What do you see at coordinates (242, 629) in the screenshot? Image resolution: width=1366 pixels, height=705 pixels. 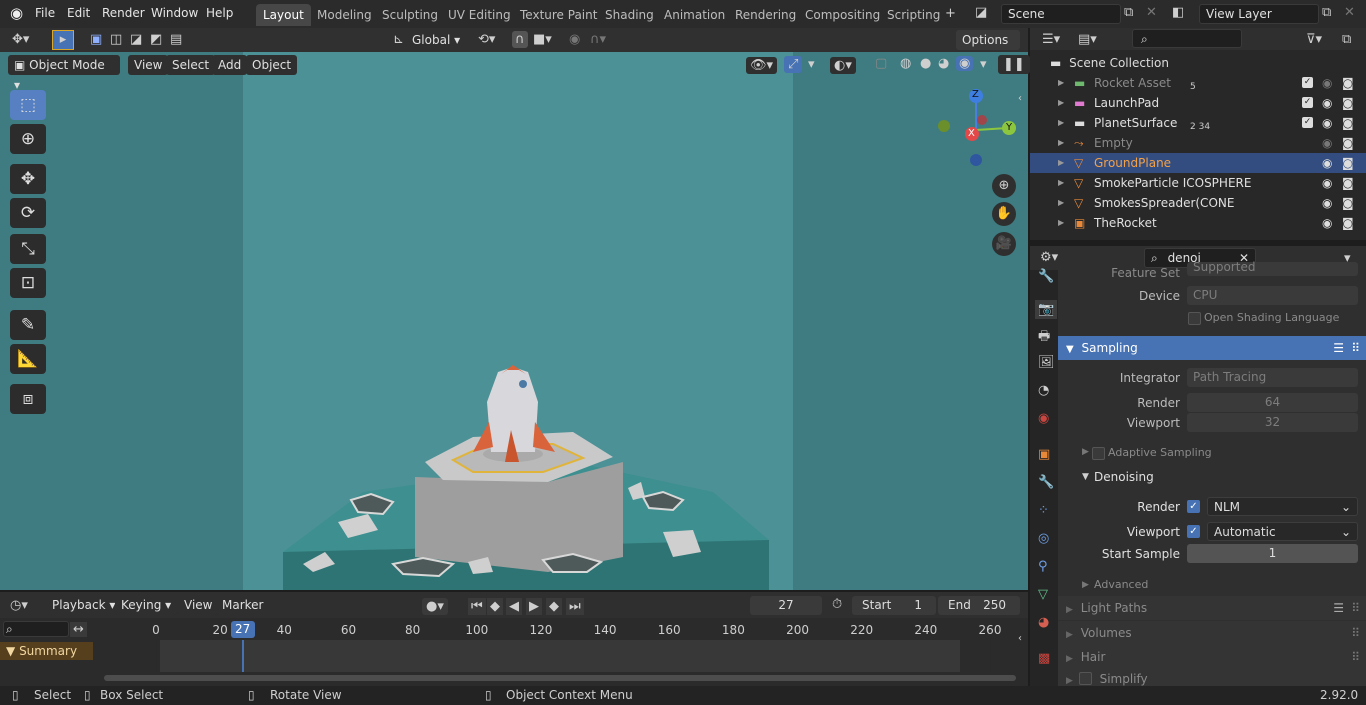 I see `playhead-frame-badge: 27` at bounding box center [242, 629].